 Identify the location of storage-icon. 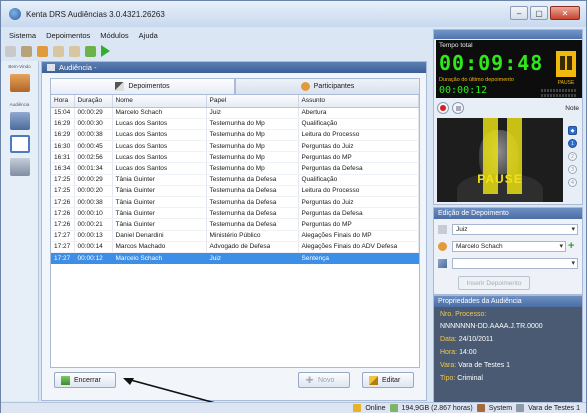
(393, 408).